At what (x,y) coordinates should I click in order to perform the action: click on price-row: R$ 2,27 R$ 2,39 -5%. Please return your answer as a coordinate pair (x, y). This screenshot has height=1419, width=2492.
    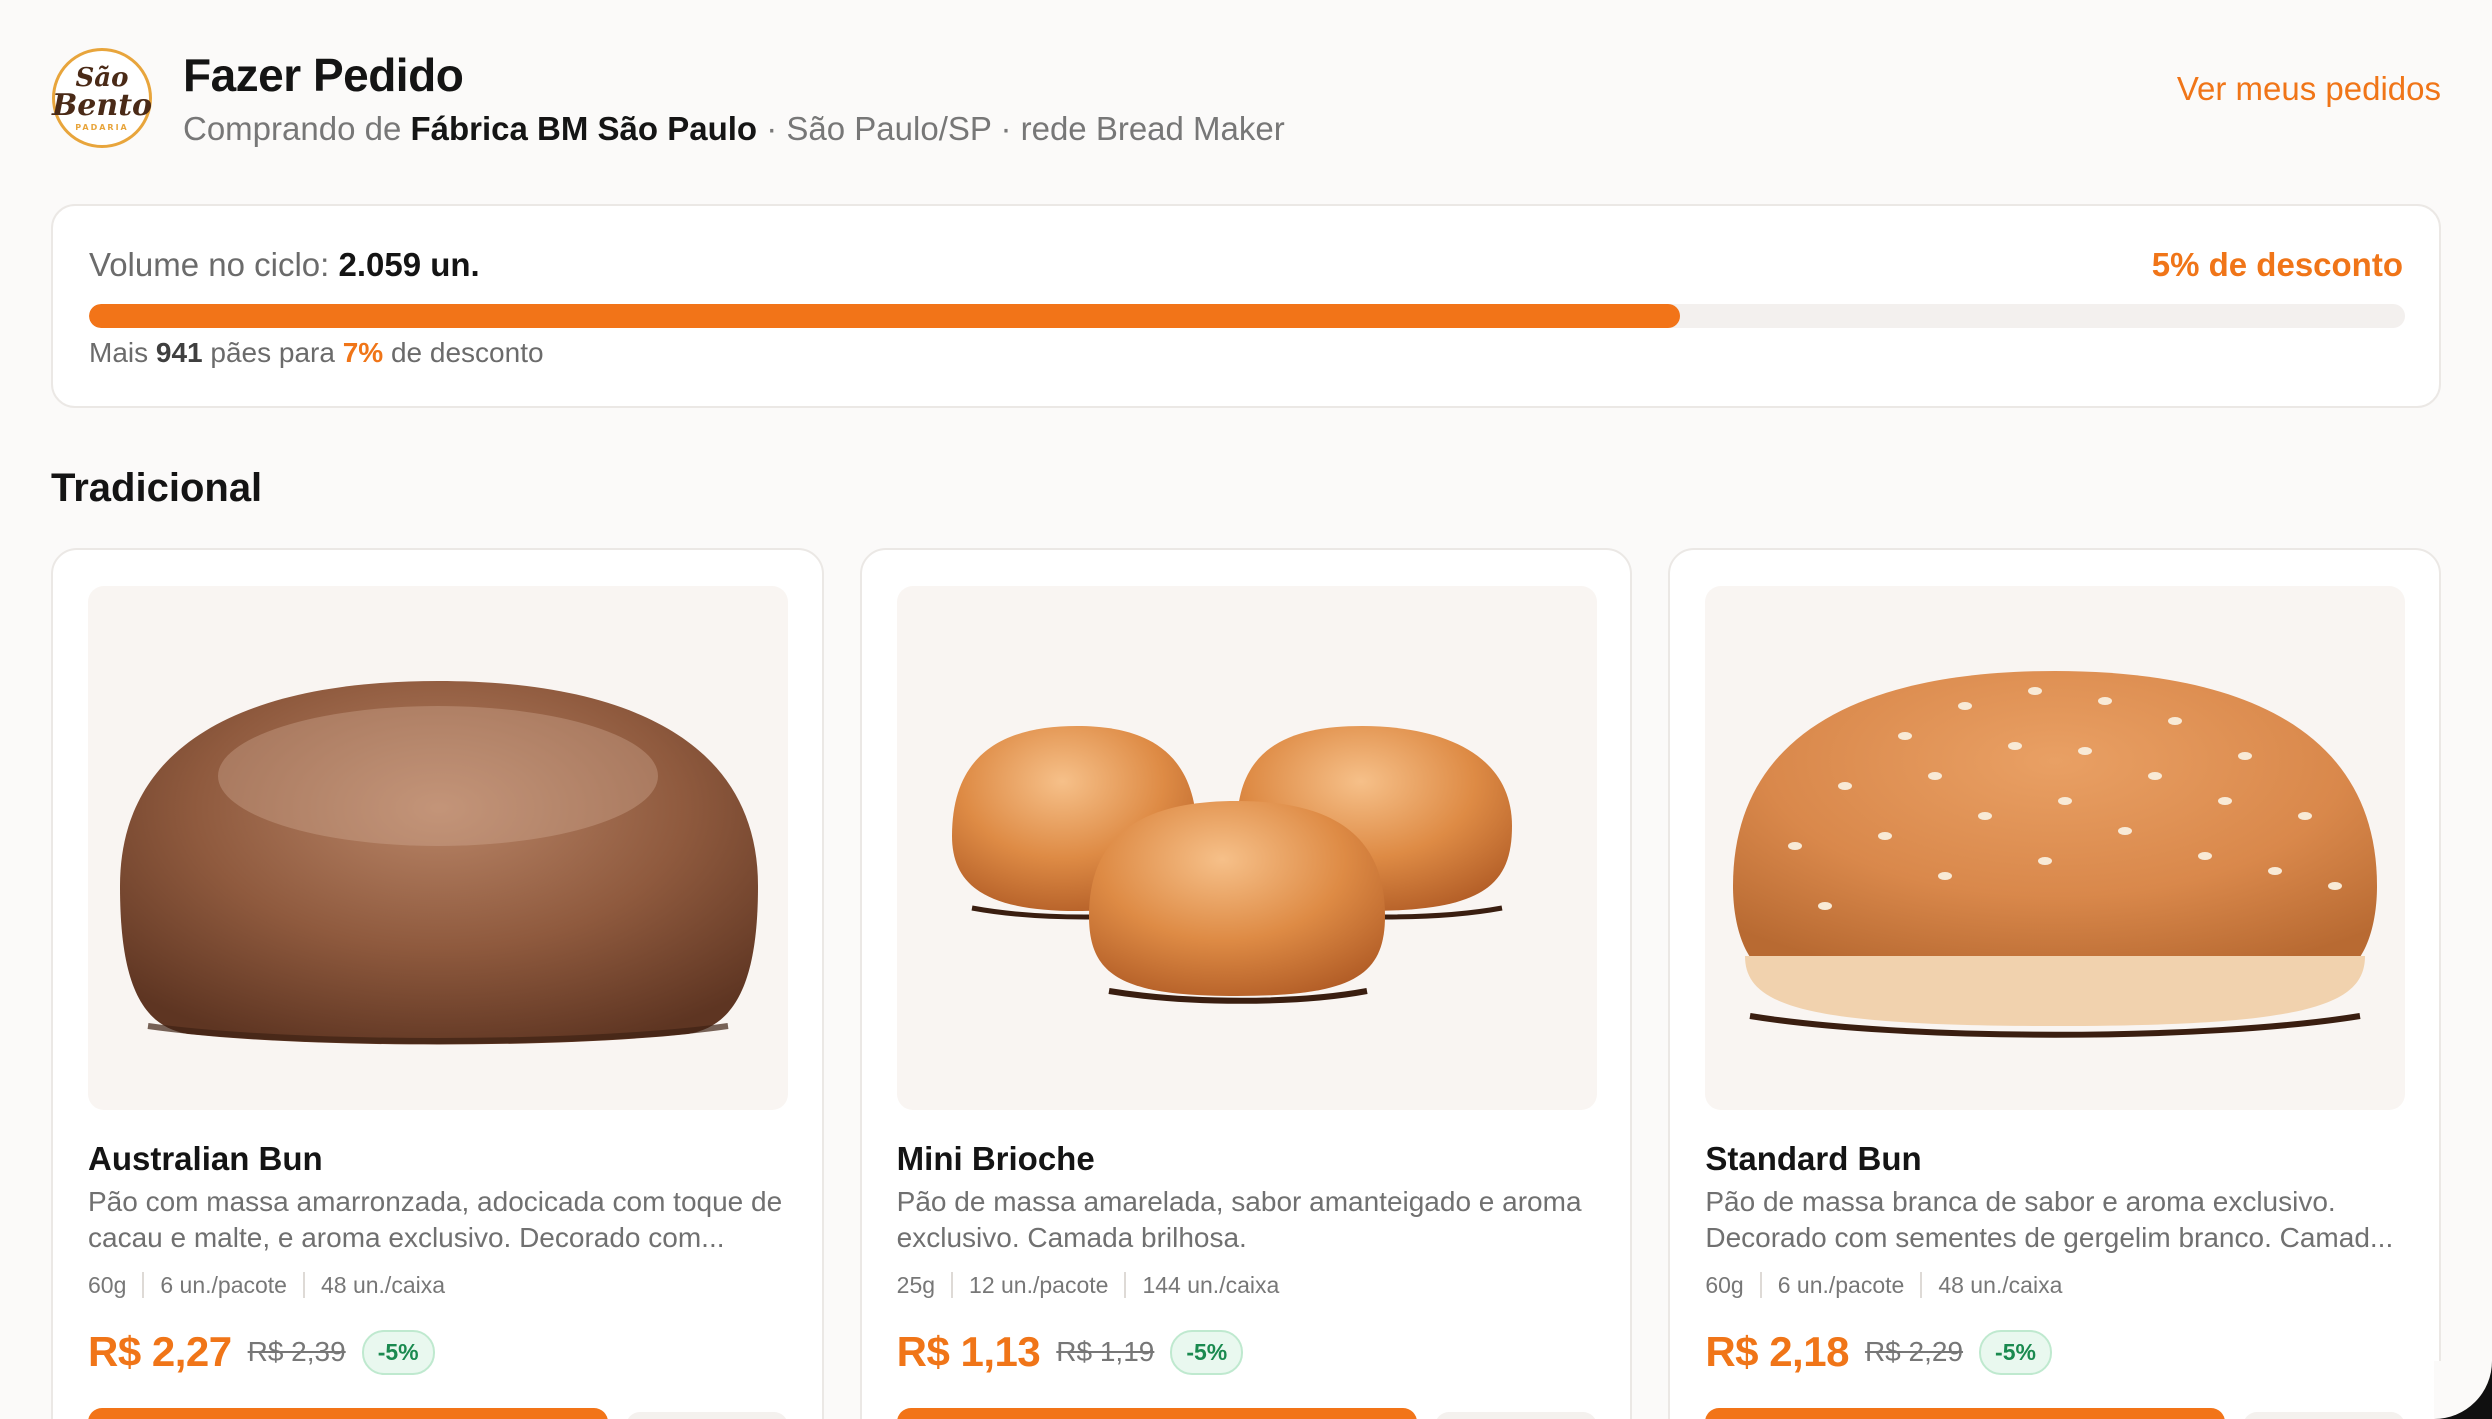
    Looking at the image, I should click on (261, 1352).